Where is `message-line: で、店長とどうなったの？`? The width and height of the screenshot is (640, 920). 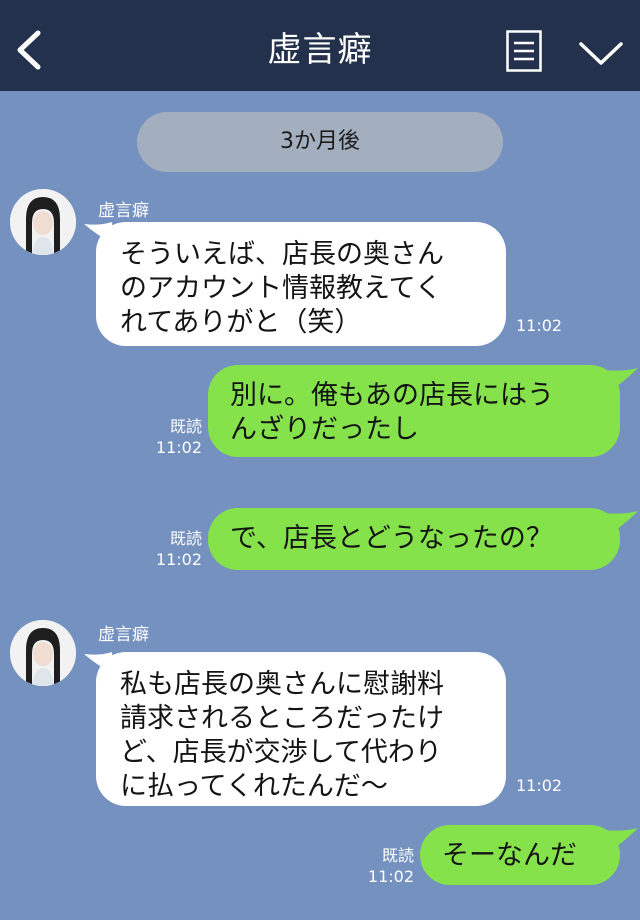
message-line: で、店長とどうなったの？ is located at coordinates (391, 538).